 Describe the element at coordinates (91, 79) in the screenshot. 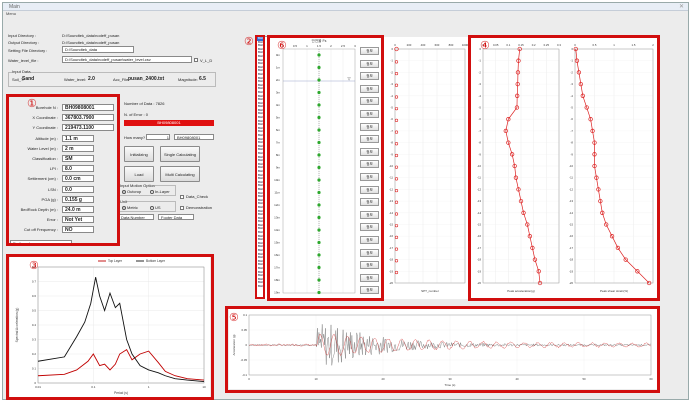

I see `water-level-value: 2.0` at that location.